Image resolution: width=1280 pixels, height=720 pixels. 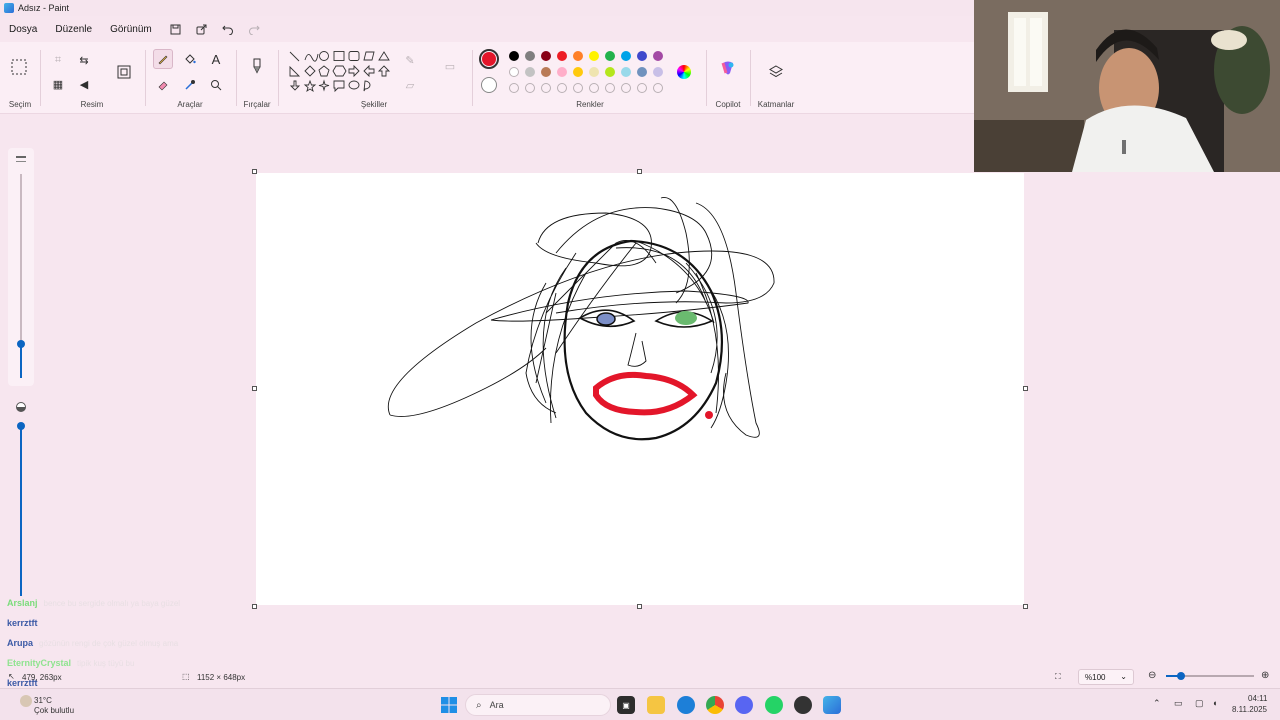 I want to click on eraser-icon, so click(x=163, y=85).